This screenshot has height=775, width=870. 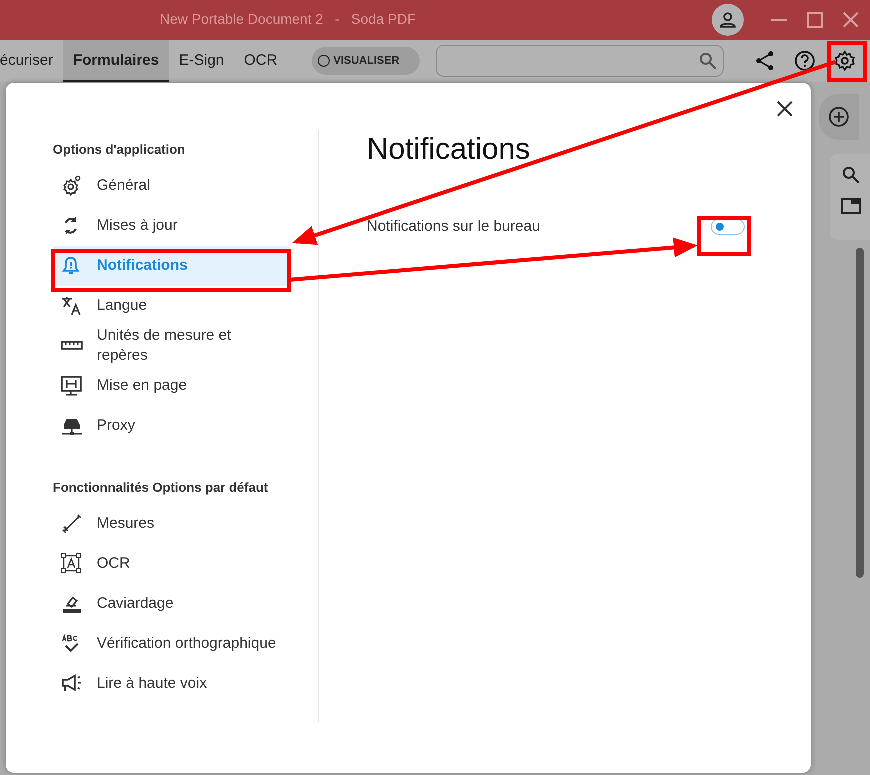 What do you see at coordinates (453, 226) in the screenshot?
I see `setting-label: Notifications sur le bureau` at bounding box center [453, 226].